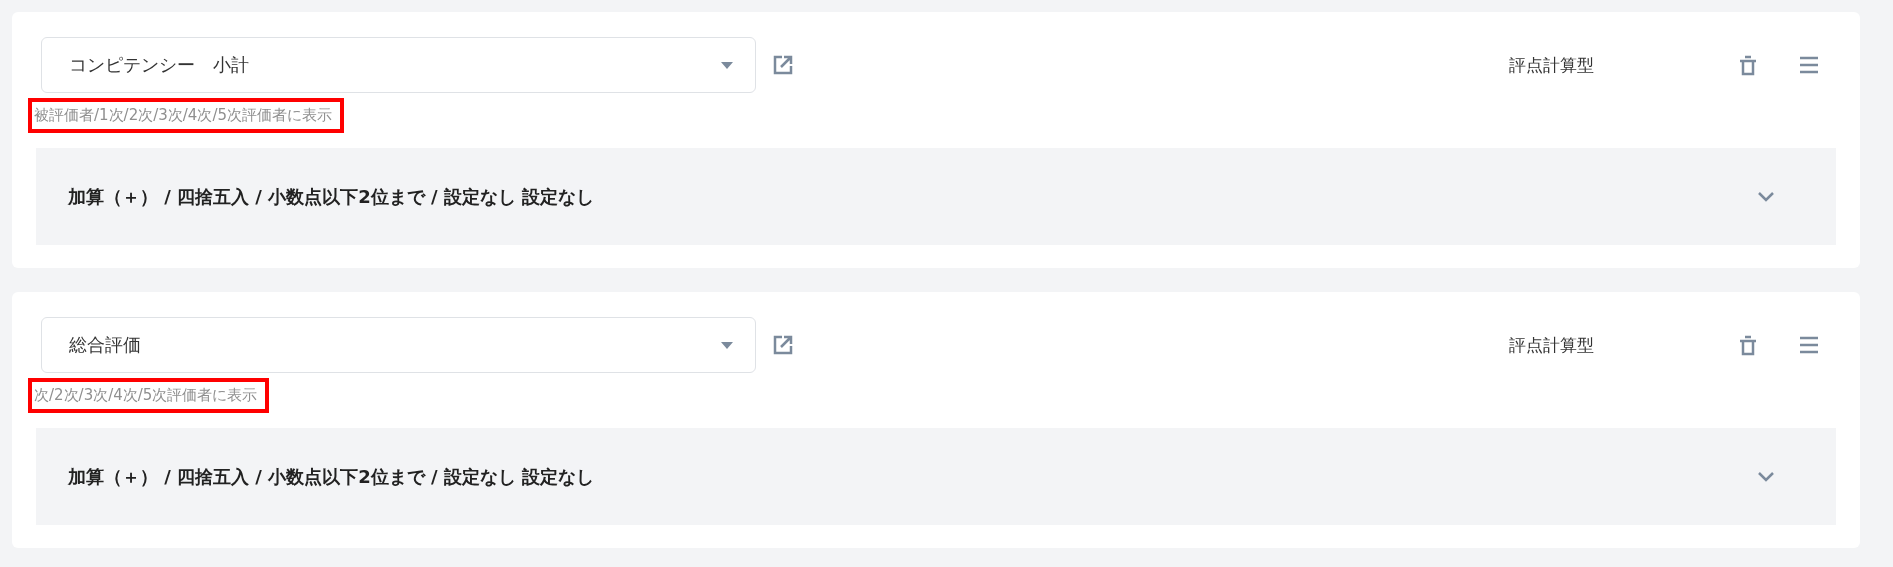 The image size is (1893, 567). I want to click on dropdown-field: コンピテンシー 小計, so click(398, 65).